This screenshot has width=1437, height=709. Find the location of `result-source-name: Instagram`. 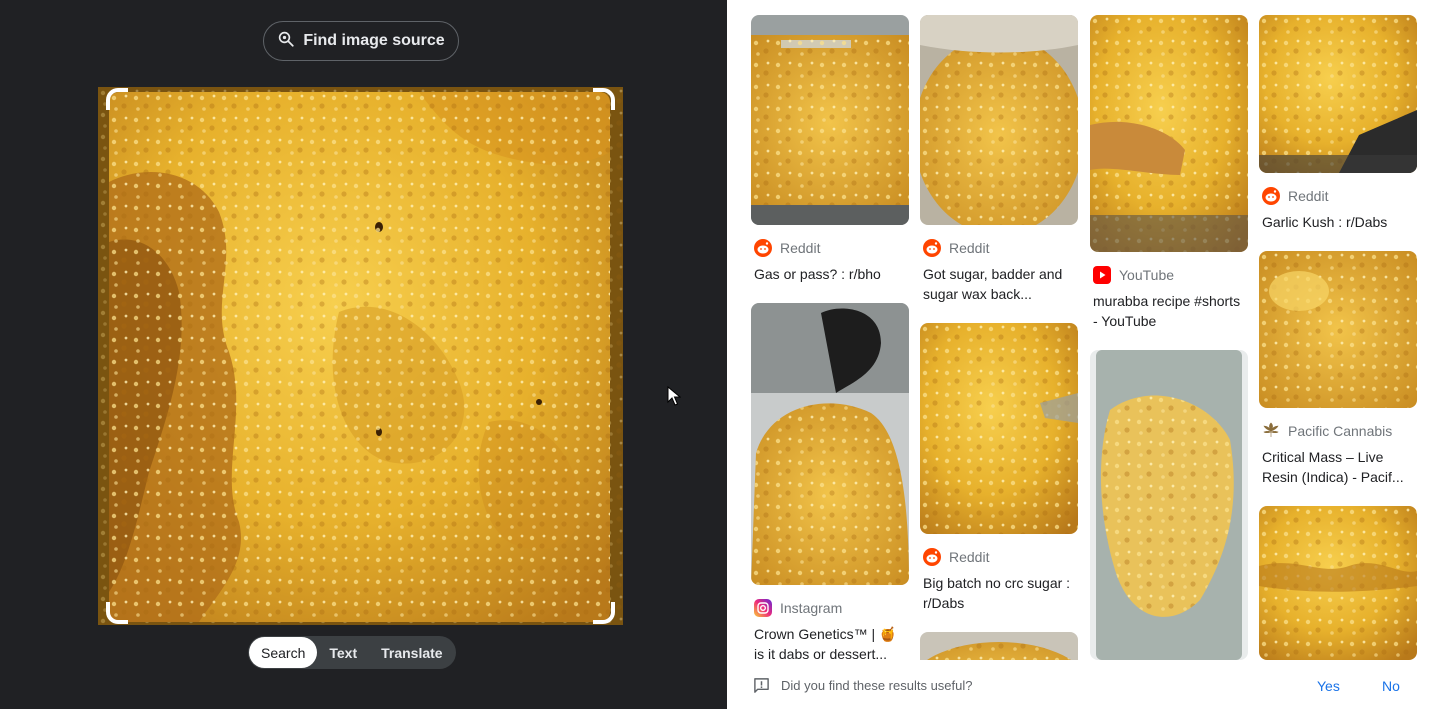

result-source-name: Instagram is located at coordinates (811, 608).